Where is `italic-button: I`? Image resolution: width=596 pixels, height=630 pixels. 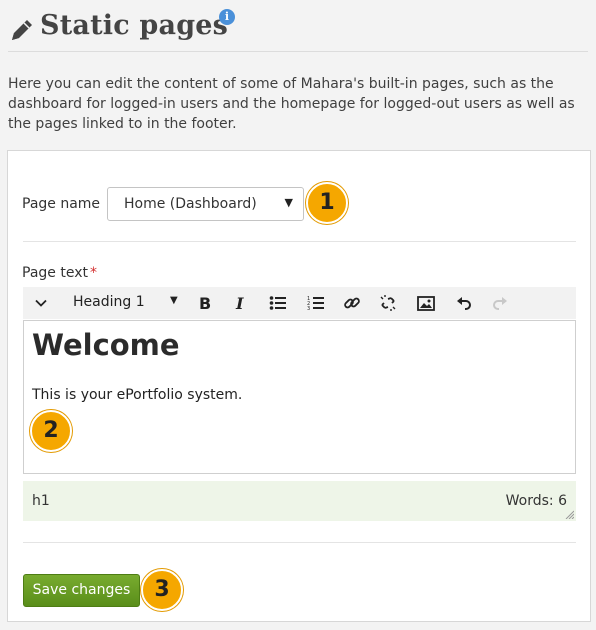
italic-button: I is located at coordinates (240, 303).